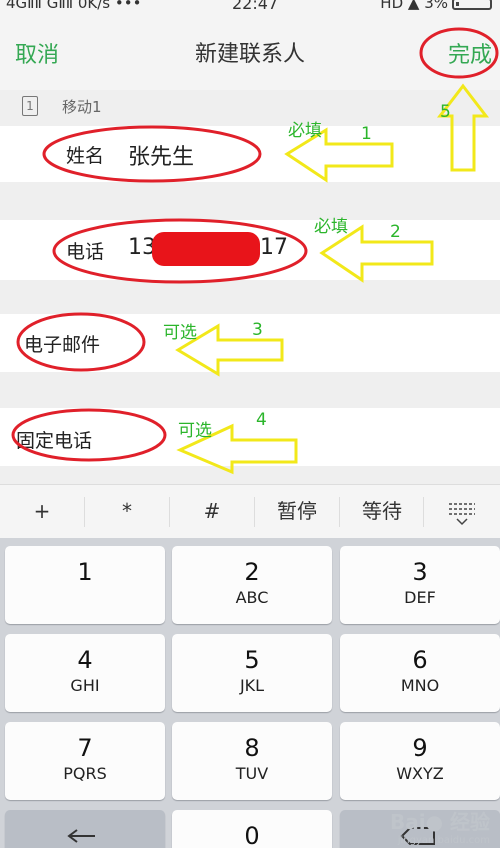 The width and height of the screenshot is (500, 848). What do you see at coordinates (261, 420) in the screenshot?
I see `step-number-4: 4` at bounding box center [261, 420].